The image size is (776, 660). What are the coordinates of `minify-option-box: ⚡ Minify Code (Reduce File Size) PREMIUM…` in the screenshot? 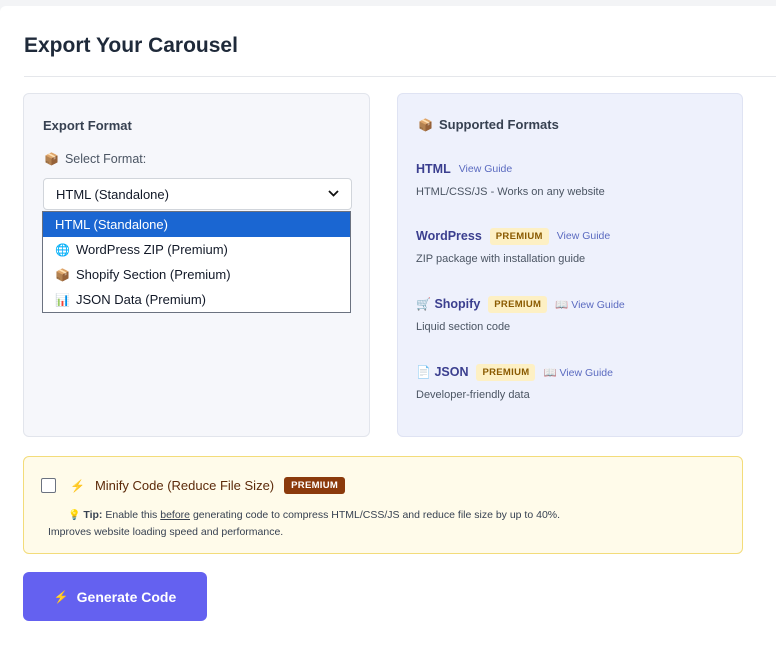 It's located at (383, 505).